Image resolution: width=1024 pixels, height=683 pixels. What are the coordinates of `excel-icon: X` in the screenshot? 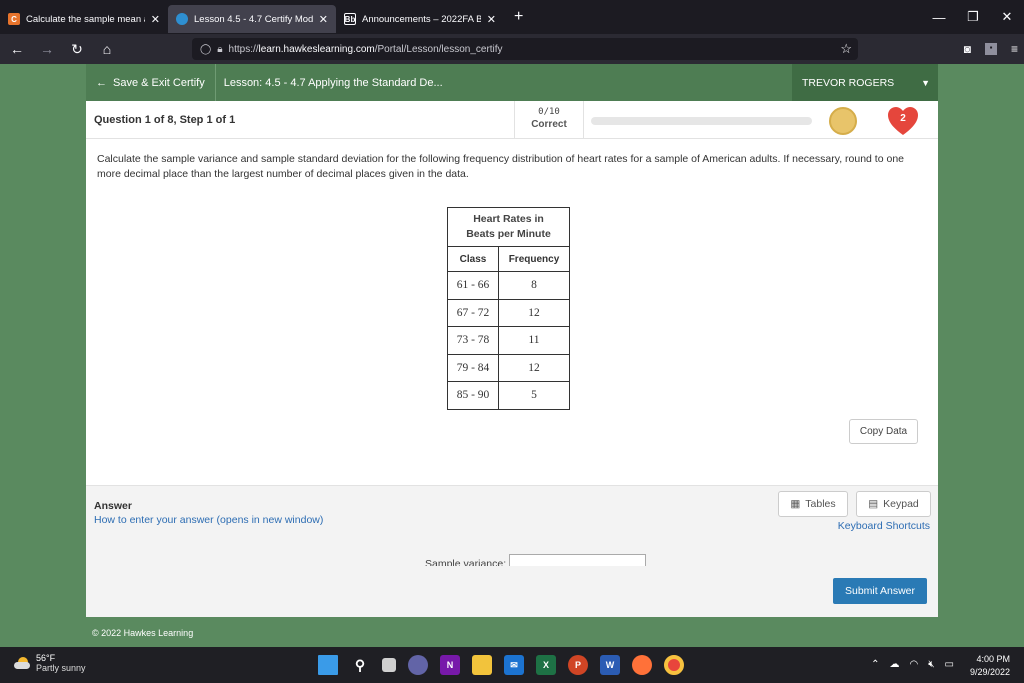 It's located at (546, 665).